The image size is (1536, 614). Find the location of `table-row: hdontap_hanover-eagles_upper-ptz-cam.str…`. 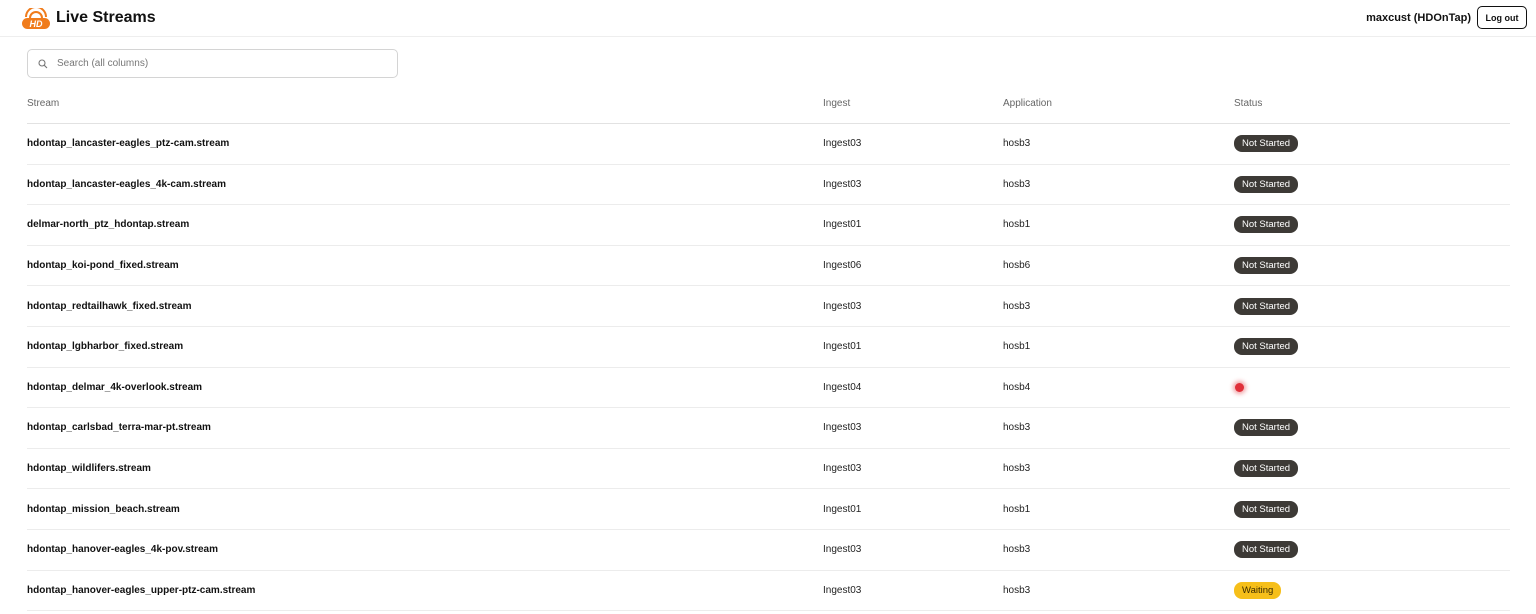

table-row: hdontap_hanover-eagles_upper-ptz-cam.str… is located at coordinates (768, 591).